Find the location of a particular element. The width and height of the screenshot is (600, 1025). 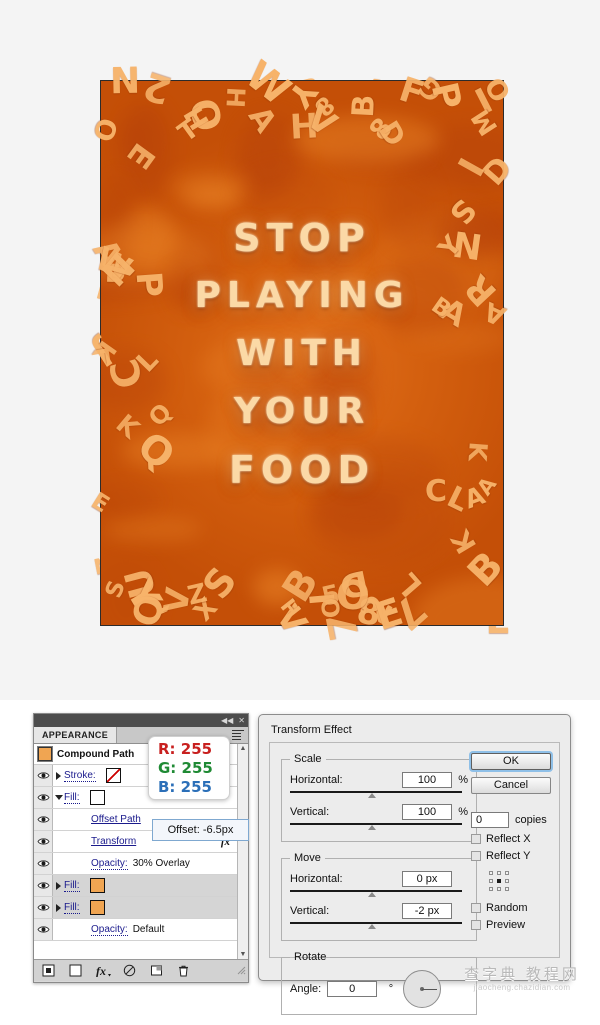

poster-line: WITH is located at coordinates (302, 353).